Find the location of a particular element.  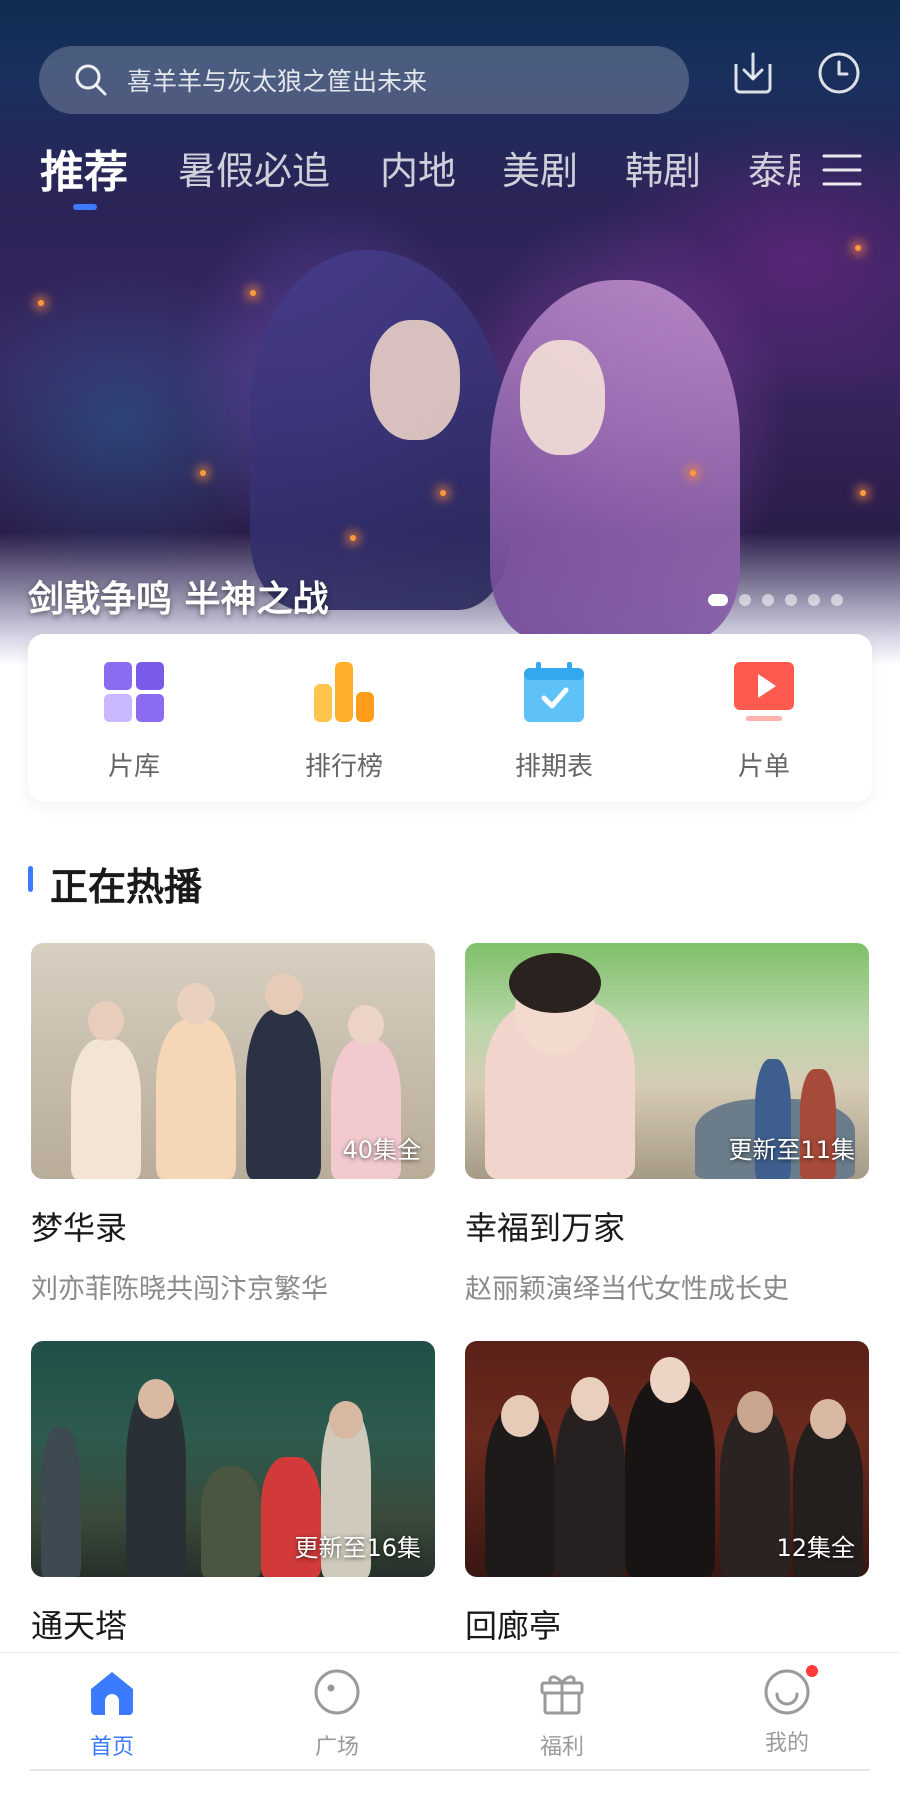

home-indicator-divider is located at coordinates (450, 1770).